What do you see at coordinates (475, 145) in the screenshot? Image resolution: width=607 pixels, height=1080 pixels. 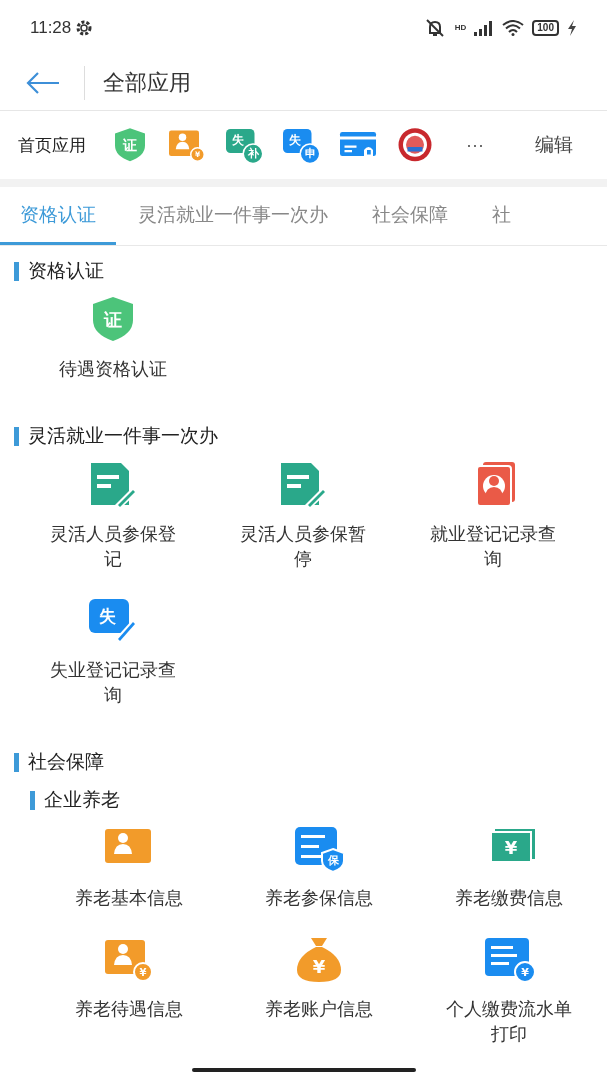 I see `more-button: ···` at bounding box center [475, 145].